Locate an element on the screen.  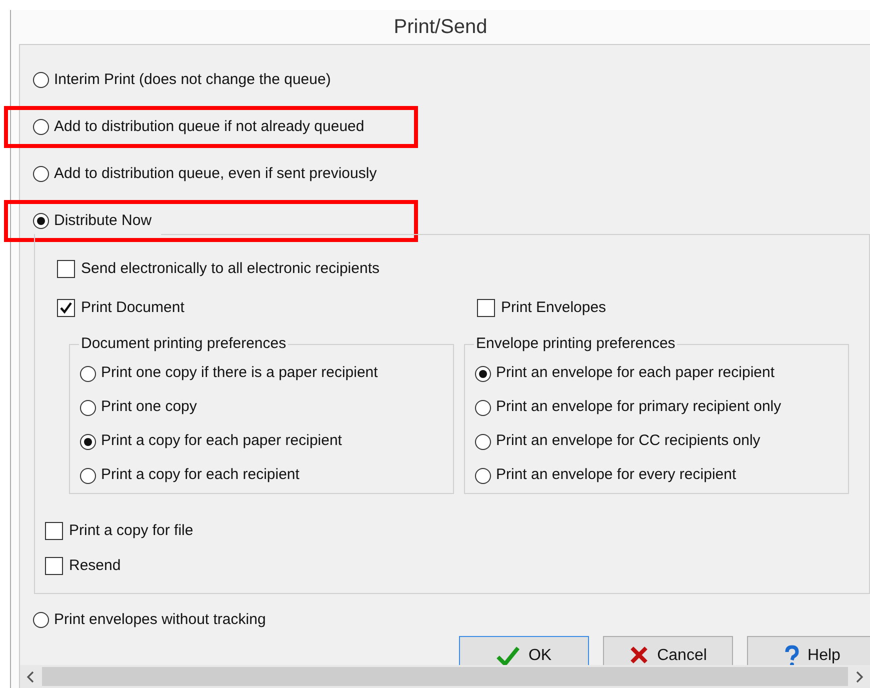
checkbox-label: Print a copy for file is located at coordinates (131, 530).